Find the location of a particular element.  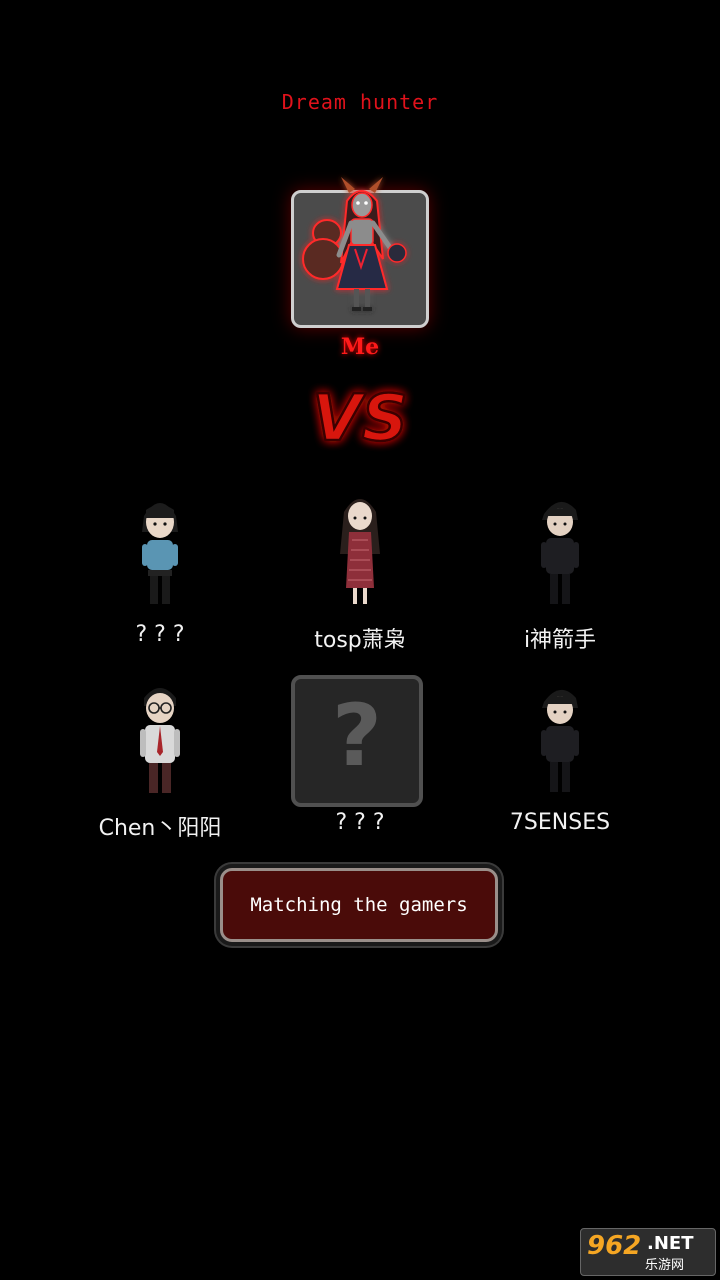

player-slot-2: tosp萧枭 is located at coordinates (360, 583).